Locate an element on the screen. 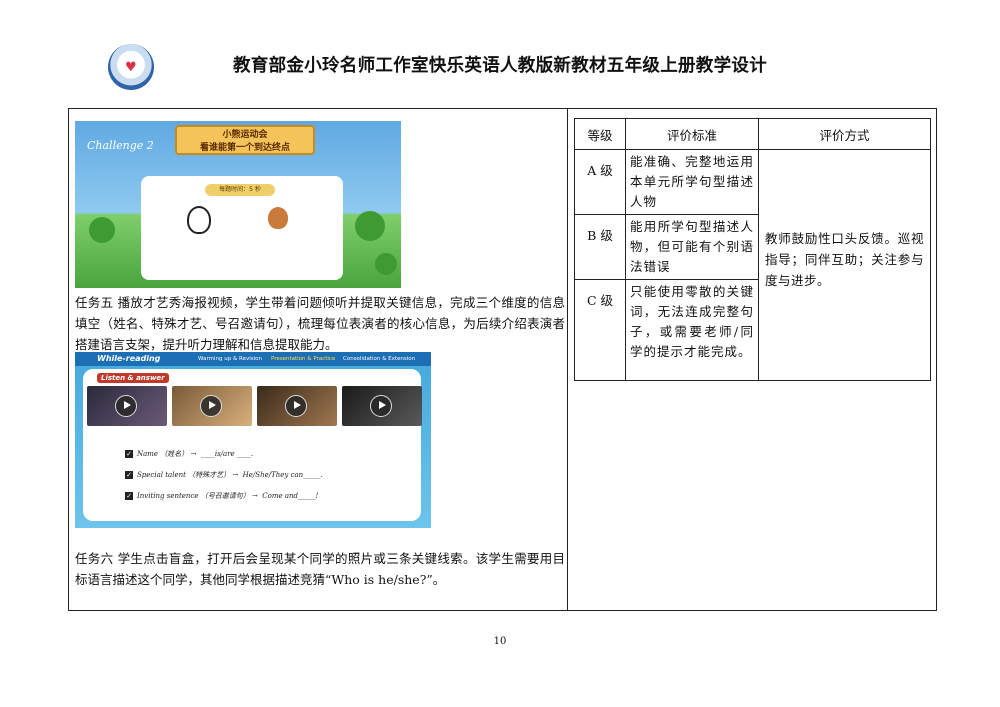 Image resolution: width=1000 pixels, height=707 pixels. challenge-label: Challenge 2 is located at coordinates (120, 145).